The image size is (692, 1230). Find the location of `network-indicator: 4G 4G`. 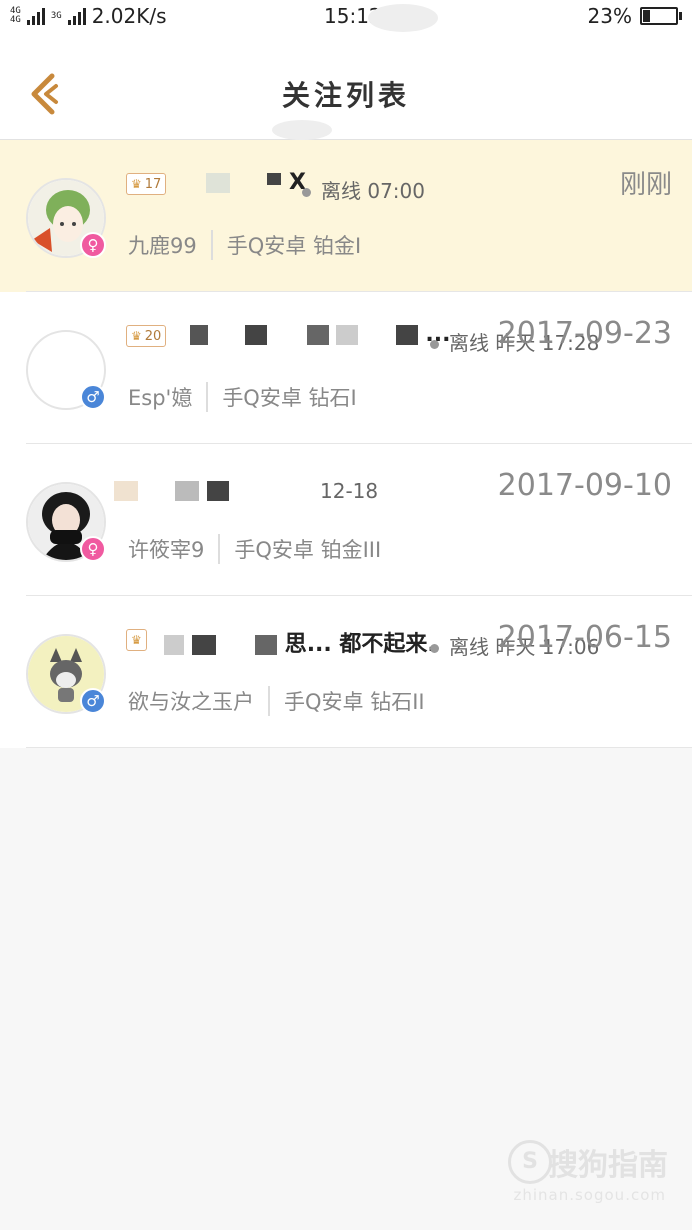

network-indicator: 4G 4G is located at coordinates (15, 15).